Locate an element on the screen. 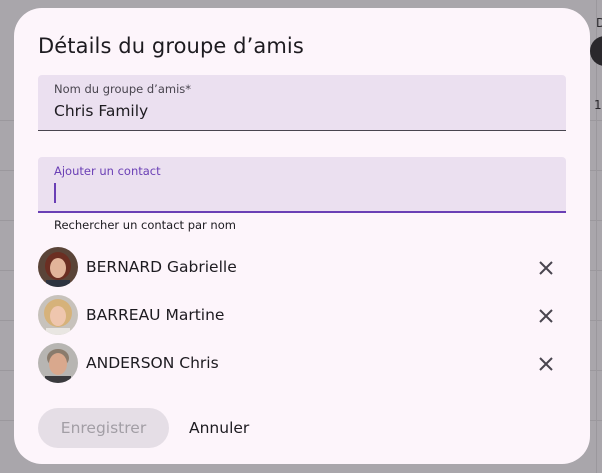 The image size is (602, 473). contact-row: ANDERSON Chris is located at coordinates (302, 364).